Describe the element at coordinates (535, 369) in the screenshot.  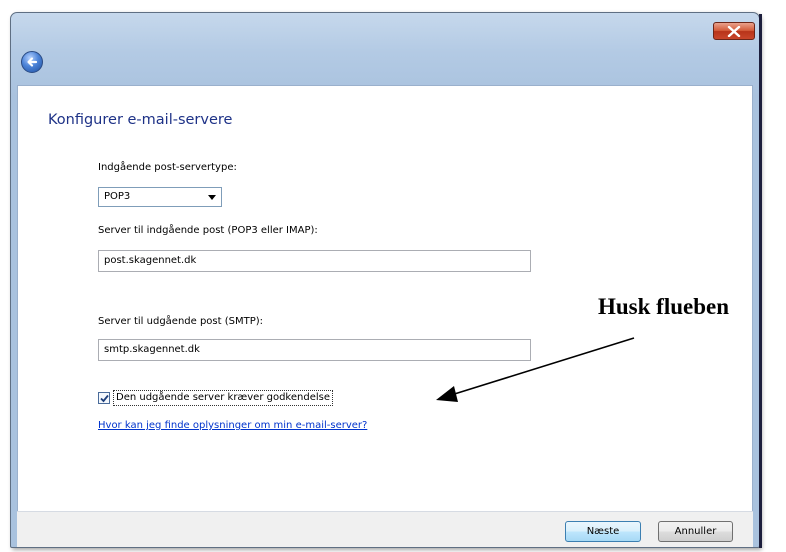
I see `annotation-arrow` at that location.